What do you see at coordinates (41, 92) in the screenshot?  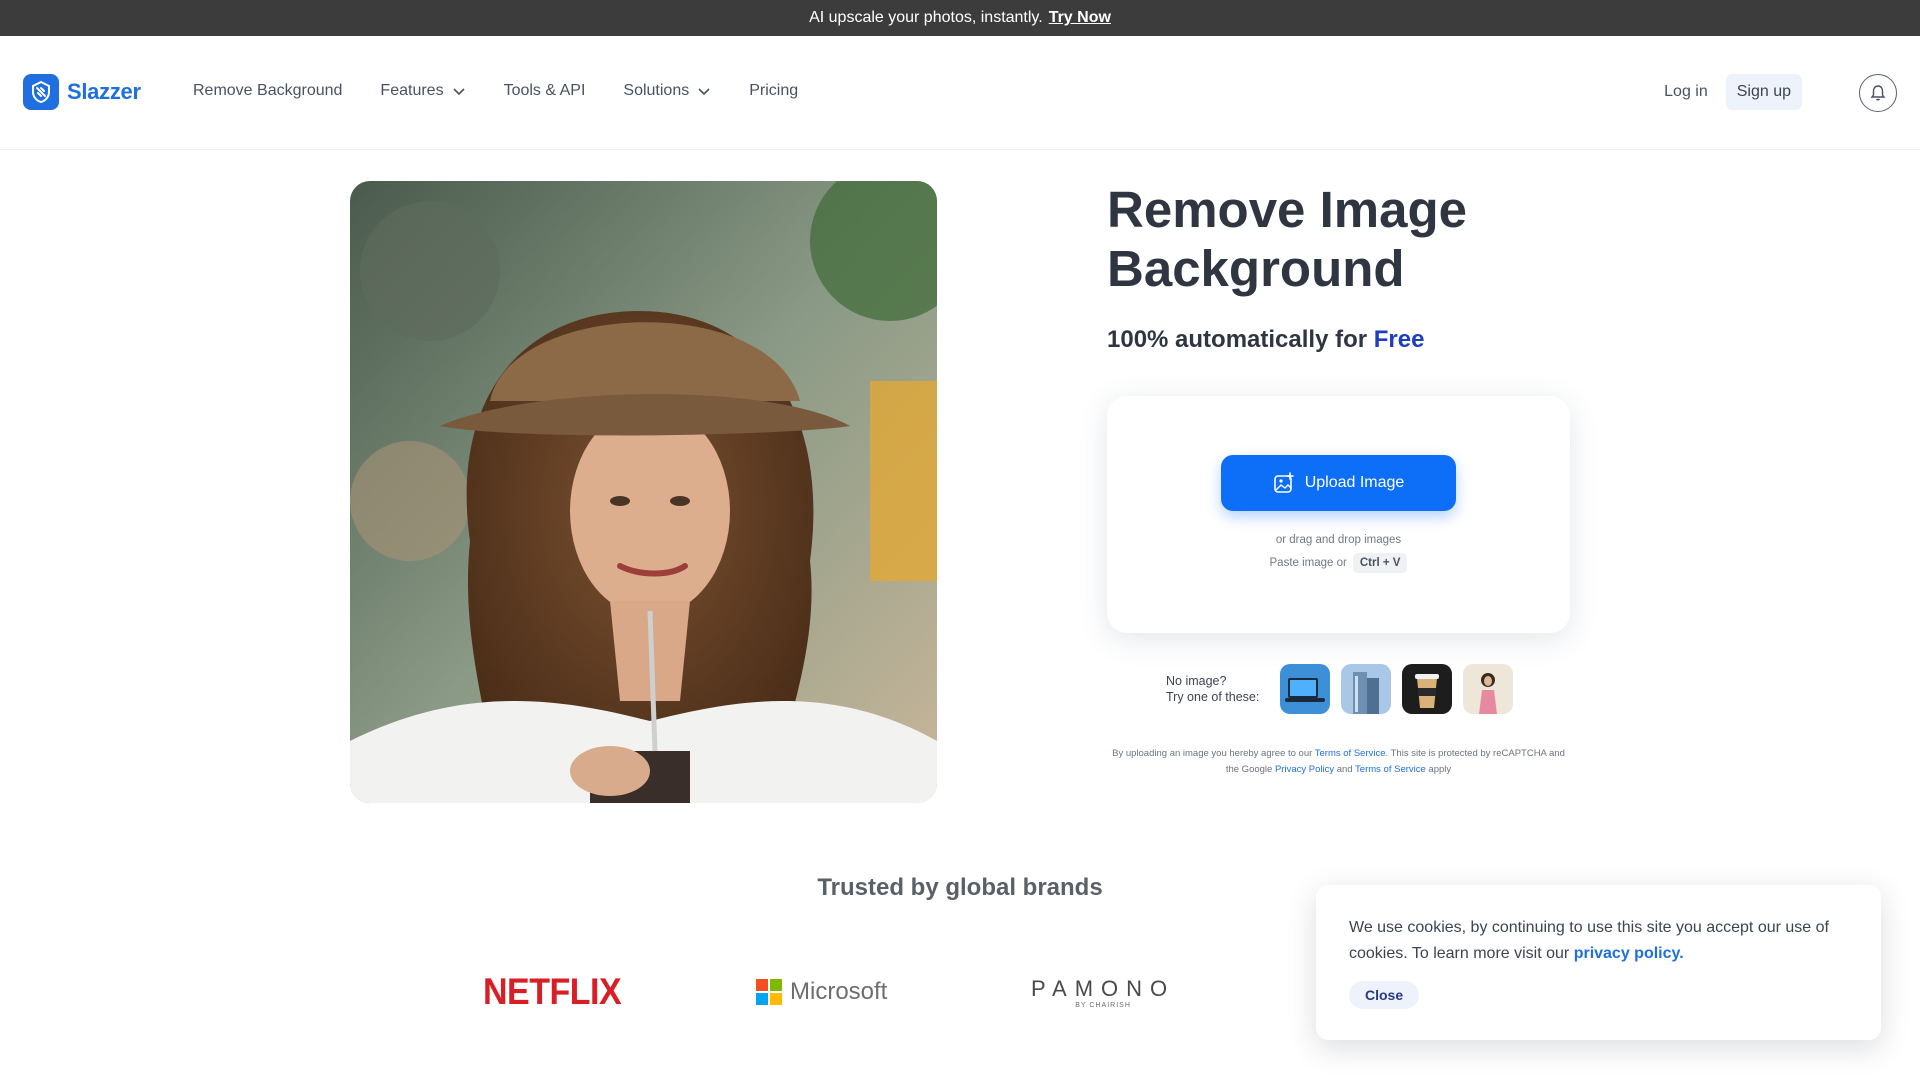 I see `slazzer-logo-icon` at bounding box center [41, 92].